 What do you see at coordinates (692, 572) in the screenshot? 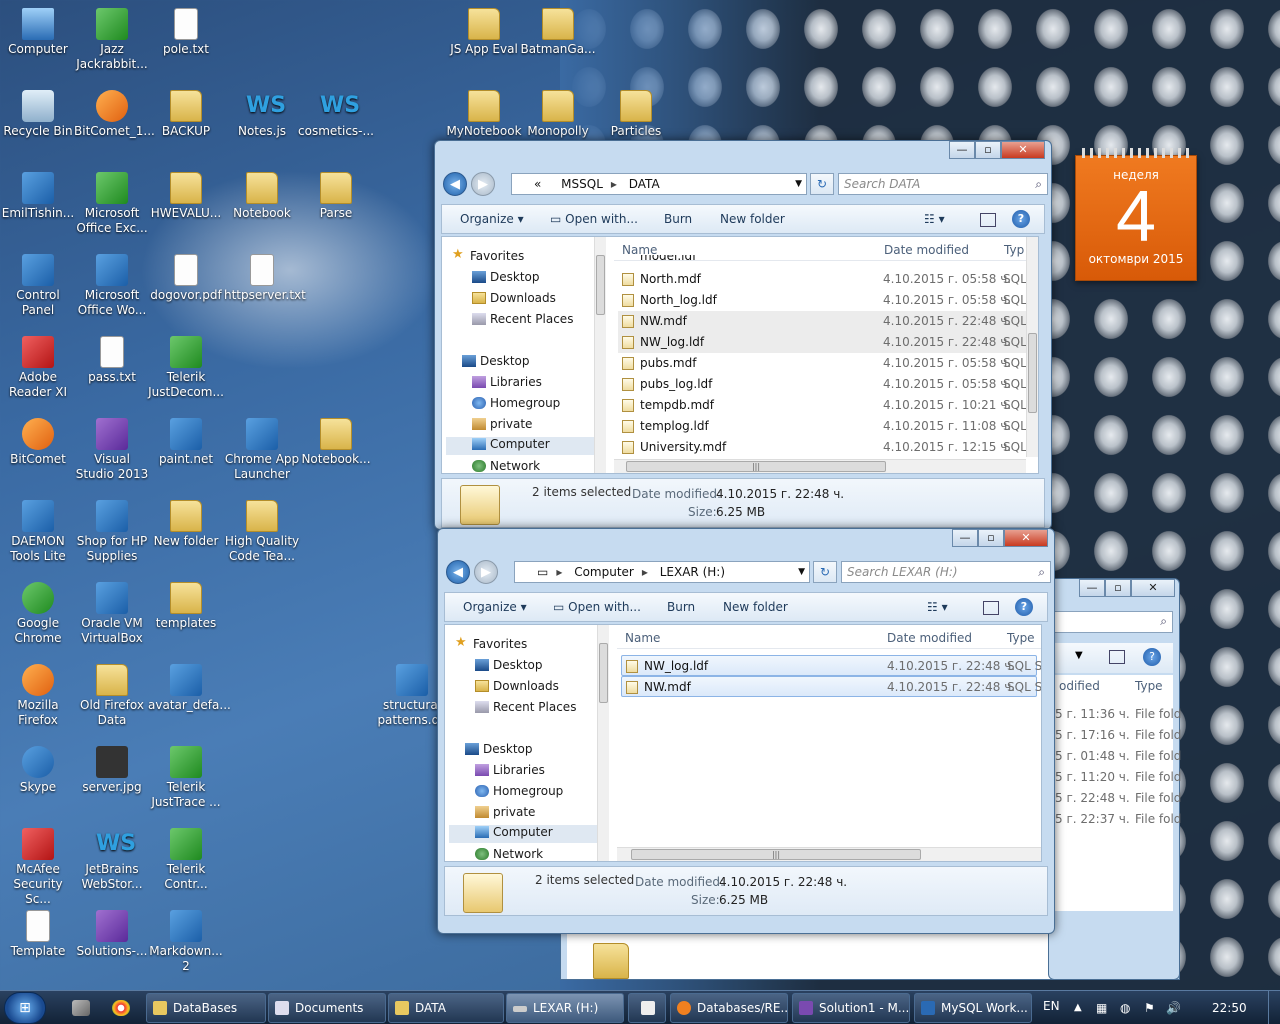
I see `breadcrumb-lexar: LEXAR (H:)` at bounding box center [692, 572].